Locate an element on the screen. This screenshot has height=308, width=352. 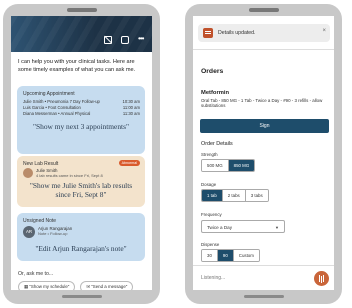
more-icon: ••• is located at coordinates (142, 39).